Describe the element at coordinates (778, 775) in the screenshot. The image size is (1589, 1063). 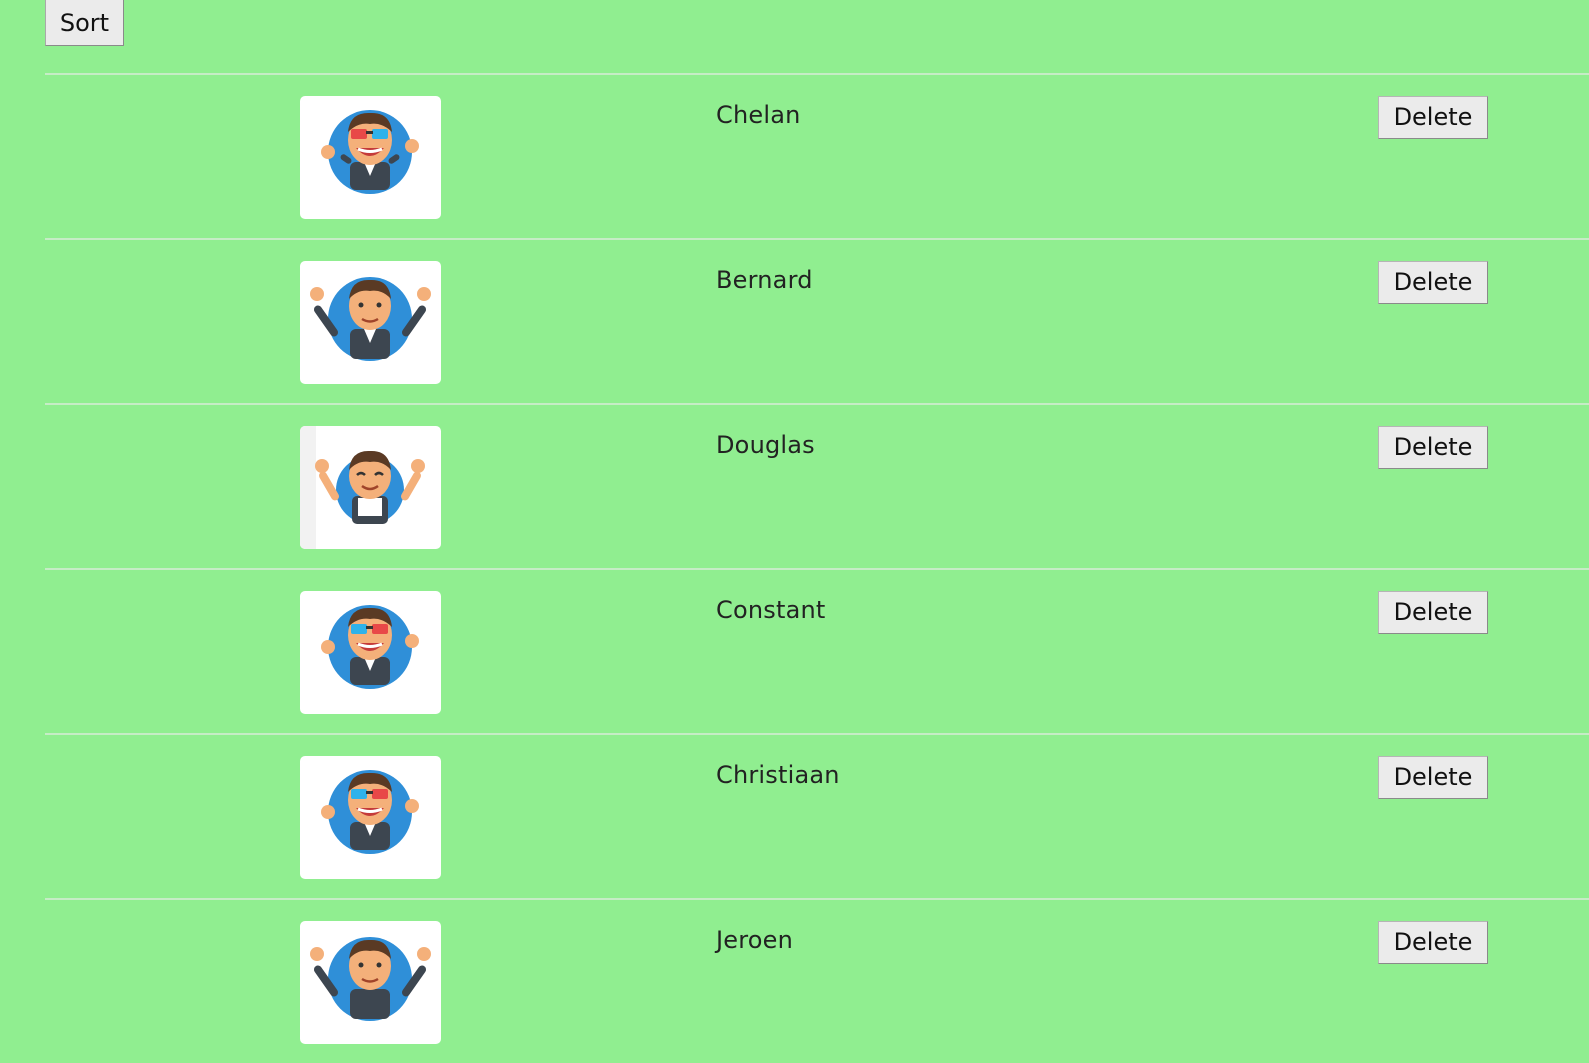
I see `person-name: Christiaan` at that location.